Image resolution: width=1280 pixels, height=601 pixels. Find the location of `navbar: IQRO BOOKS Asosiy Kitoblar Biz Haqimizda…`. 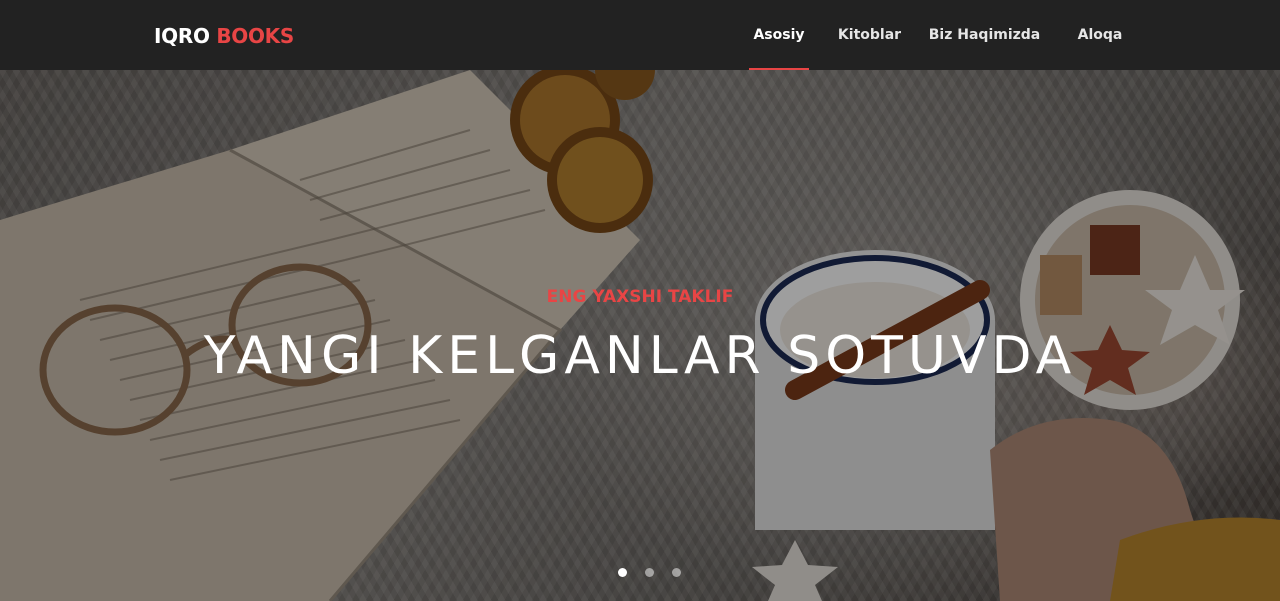

navbar: IQRO BOOKS Asosiy Kitoblar Biz Haqimizda… is located at coordinates (640, 35).